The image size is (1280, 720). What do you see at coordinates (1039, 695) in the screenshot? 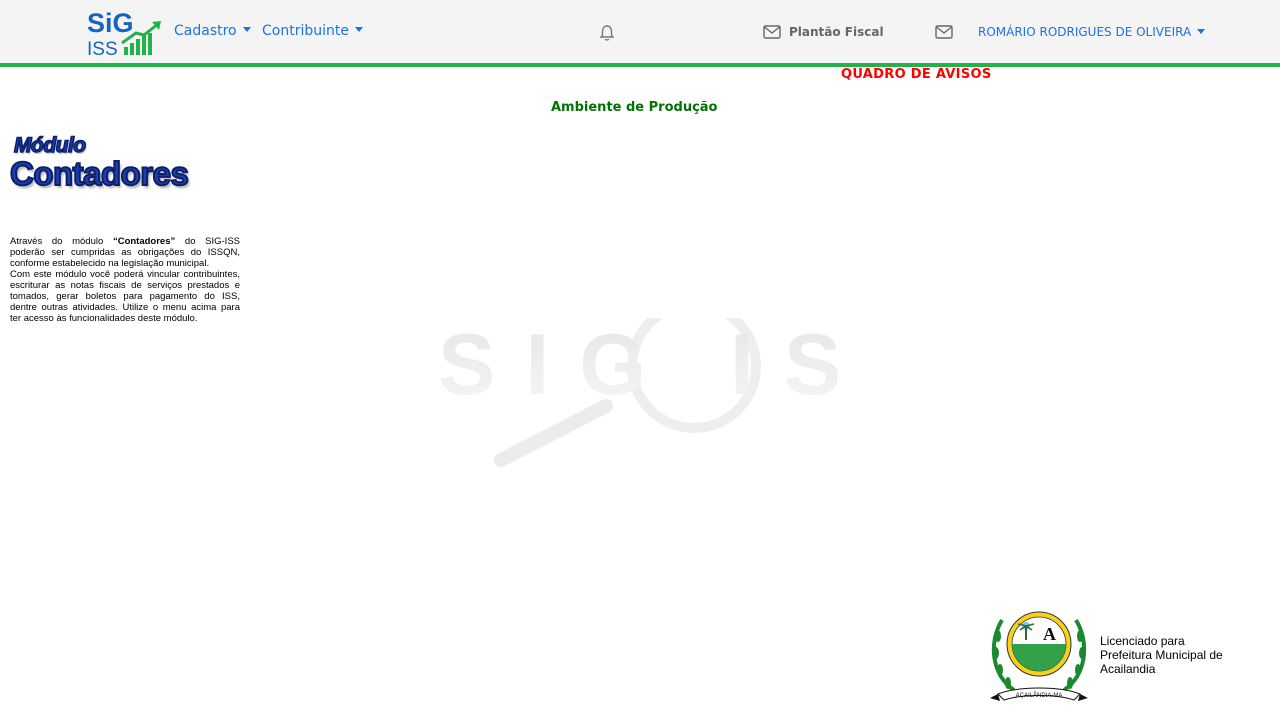
I see `seal-text: AÇAILÂNDIA-MA` at bounding box center [1039, 695].